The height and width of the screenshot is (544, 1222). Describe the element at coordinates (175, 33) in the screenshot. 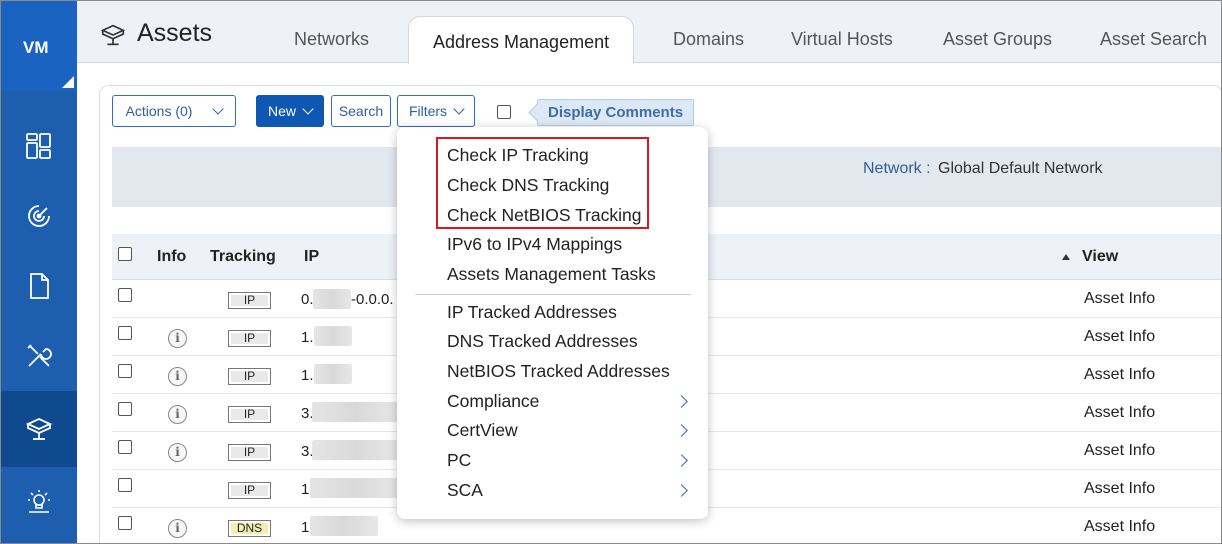

I see `page-title: Assets` at that location.